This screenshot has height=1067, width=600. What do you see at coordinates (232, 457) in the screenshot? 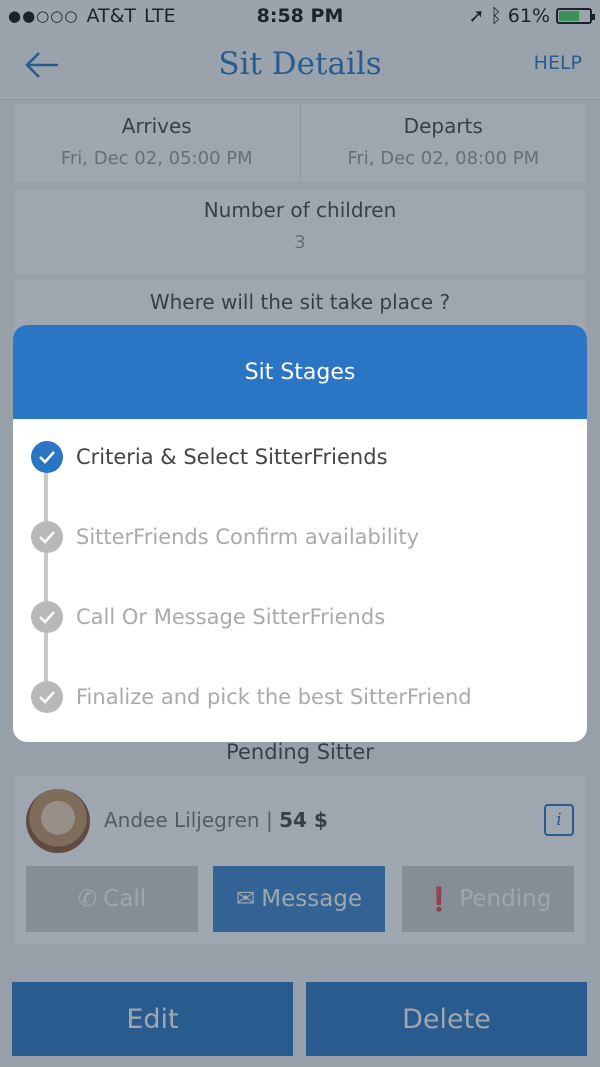
I see `stage-label: Criteria & Select SitterFriends` at bounding box center [232, 457].